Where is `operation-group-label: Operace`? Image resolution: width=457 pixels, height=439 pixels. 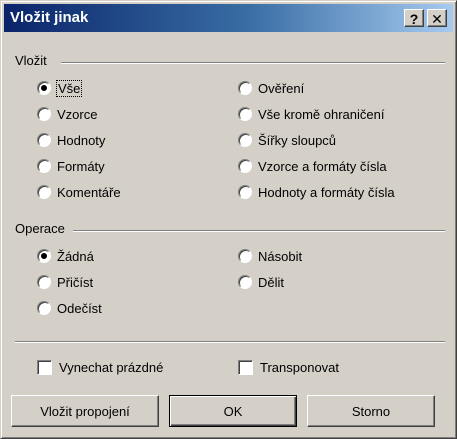 operation-group-label: Operace is located at coordinates (40, 228).